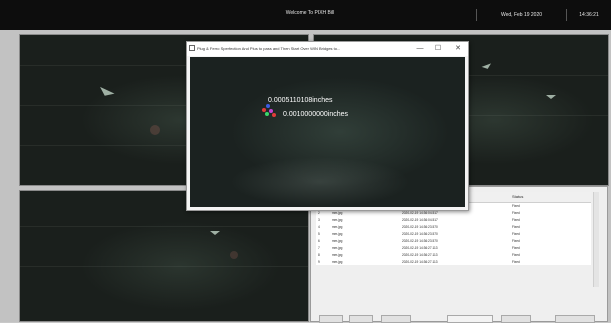 This screenshot has width=611, height=323. What do you see at coordinates (453, 247) in the screenshot?
I see `table-row: 7 mm.jpg 2020-02-19 14:36:27.113 Fixed` at bounding box center [453, 247].